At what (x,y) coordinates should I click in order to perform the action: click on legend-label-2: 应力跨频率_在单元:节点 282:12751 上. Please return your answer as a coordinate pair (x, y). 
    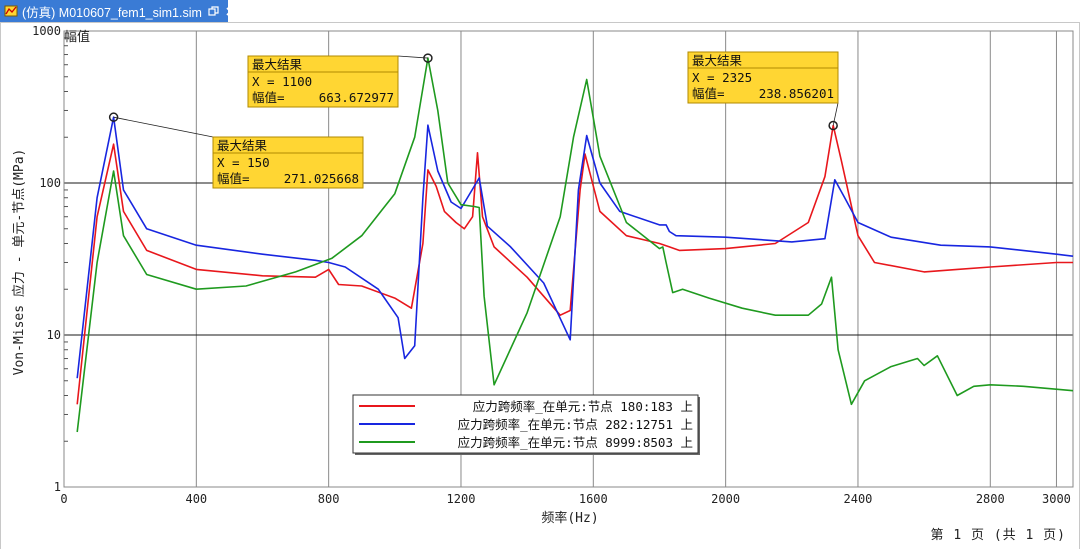
    Looking at the image, I should click on (575, 424).